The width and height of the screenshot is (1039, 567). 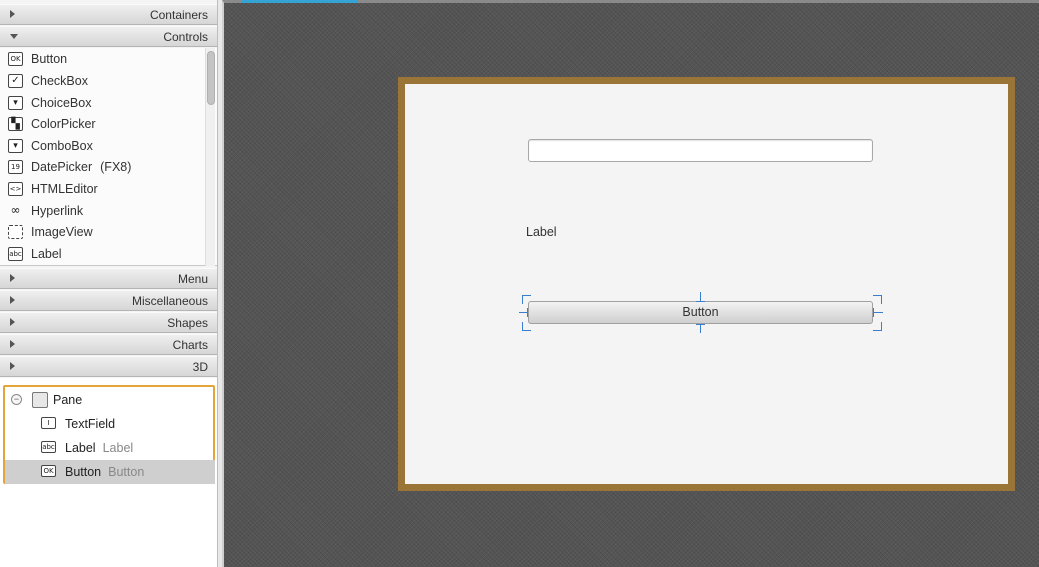 What do you see at coordinates (15, 167) in the screenshot?
I see `datepicker-icon: 19` at bounding box center [15, 167].